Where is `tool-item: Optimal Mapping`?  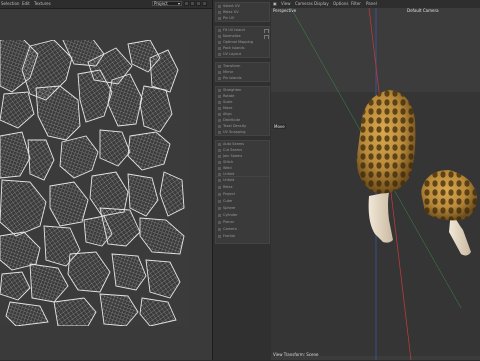 tool-item: Optimal Mapping is located at coordinates (243, 42).